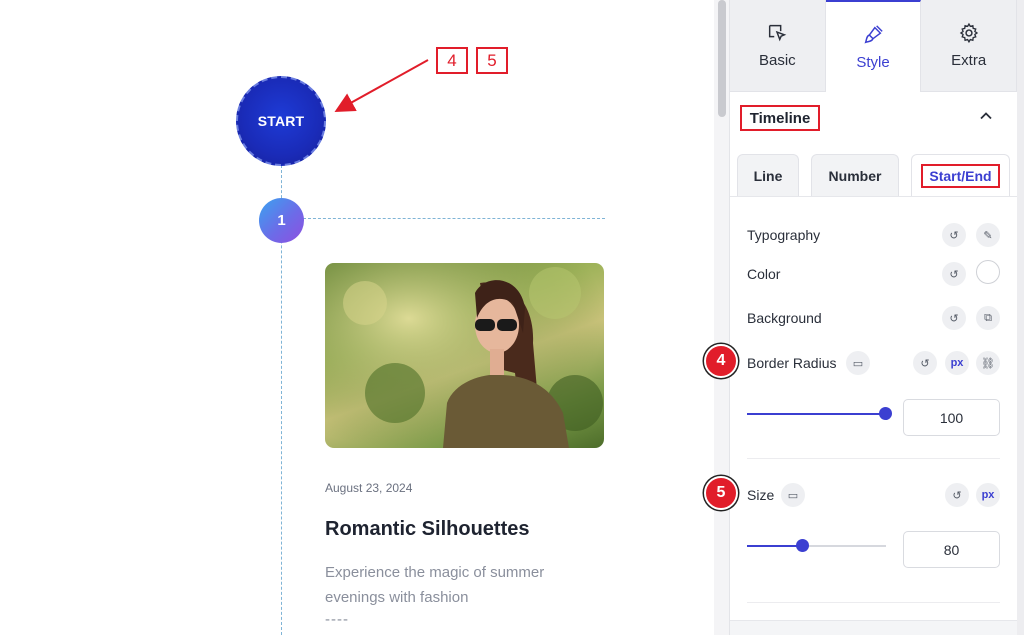 This screenshot has height=635, width=1024. I want to click on tab-basic-label: Basic, so click(777, 60).